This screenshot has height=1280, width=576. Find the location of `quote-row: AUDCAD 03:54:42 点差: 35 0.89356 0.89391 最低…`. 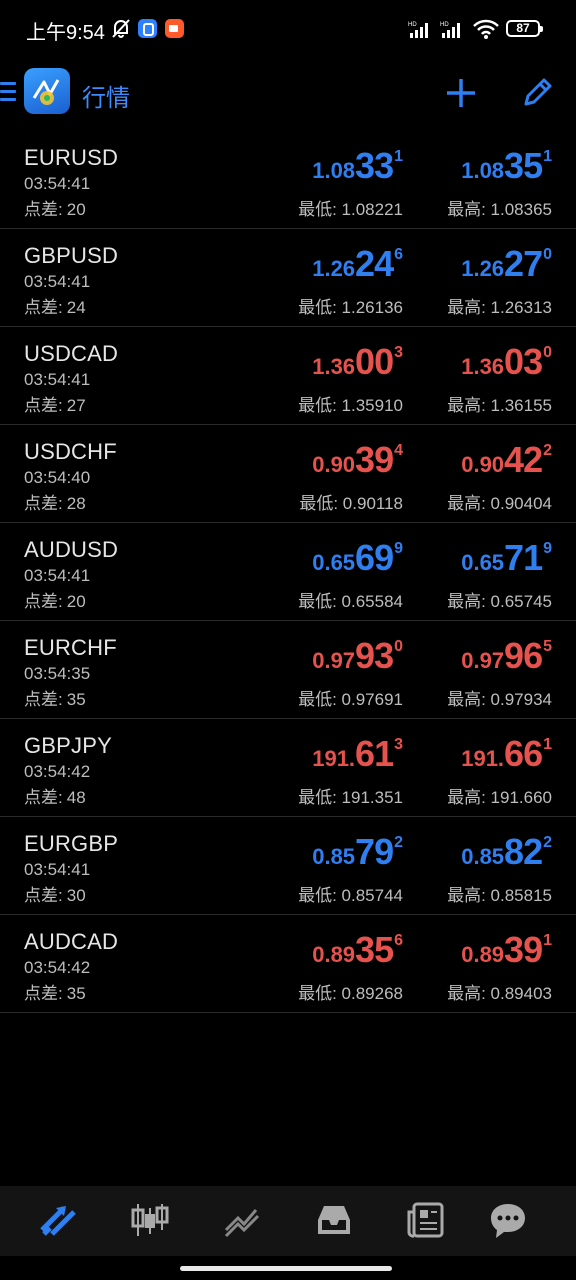

quote-row: AUDCAD 03:54:42 点差: 35 0.89356 0.89391 最低… is located at coordinates (288, 964).